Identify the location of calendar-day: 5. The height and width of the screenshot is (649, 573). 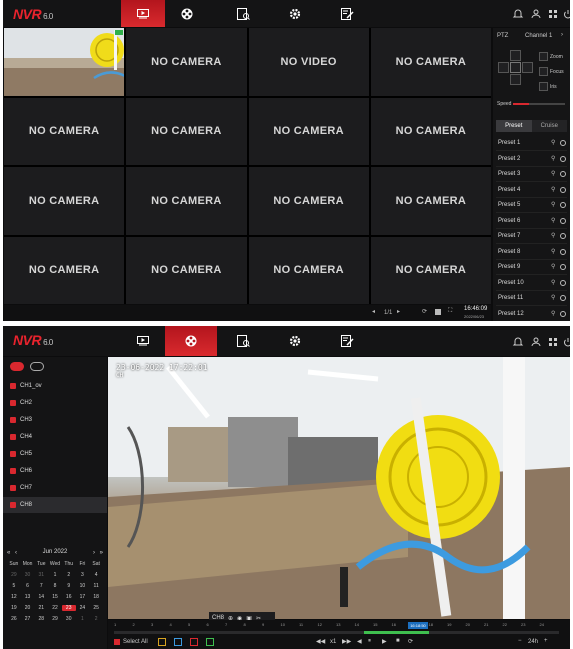
(14, 586).